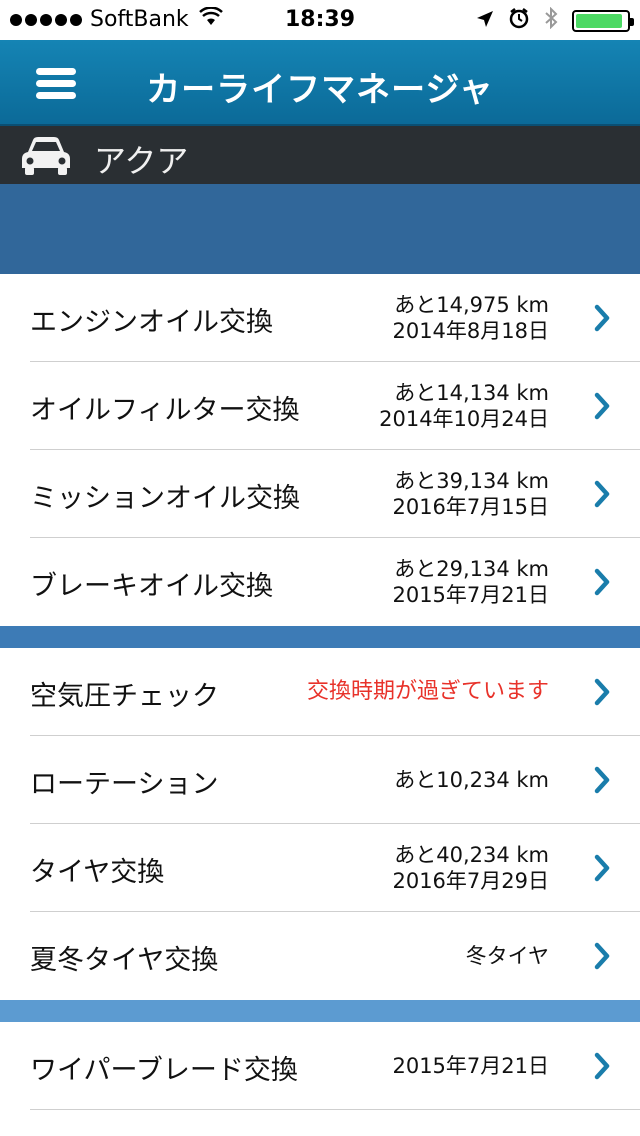  Describe the element at coordinates (165, 498) in the screenshot. I see `item-label: ミッションオイル交換` at that location.